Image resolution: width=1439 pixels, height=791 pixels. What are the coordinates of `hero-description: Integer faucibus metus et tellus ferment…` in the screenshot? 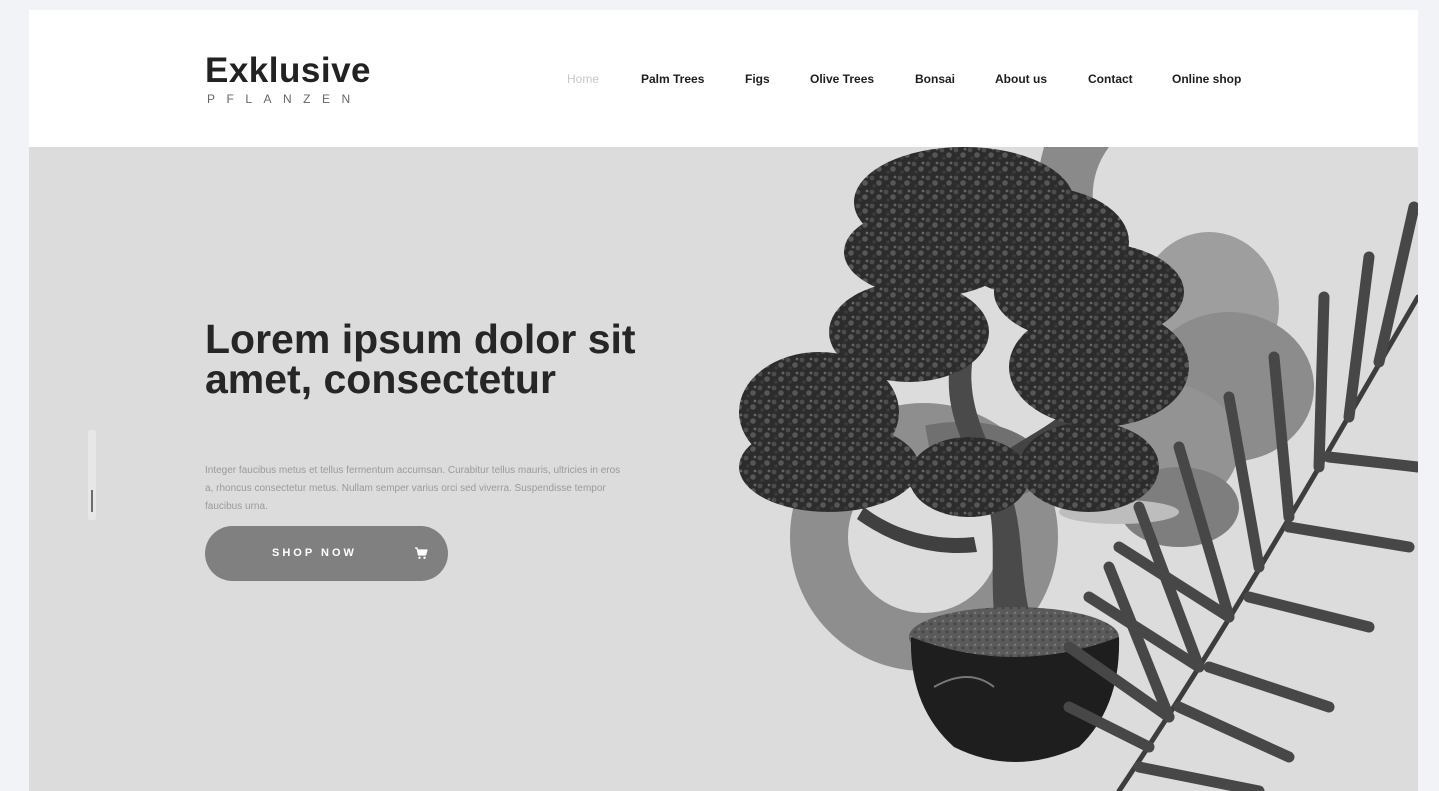 It's located at (413, 488).